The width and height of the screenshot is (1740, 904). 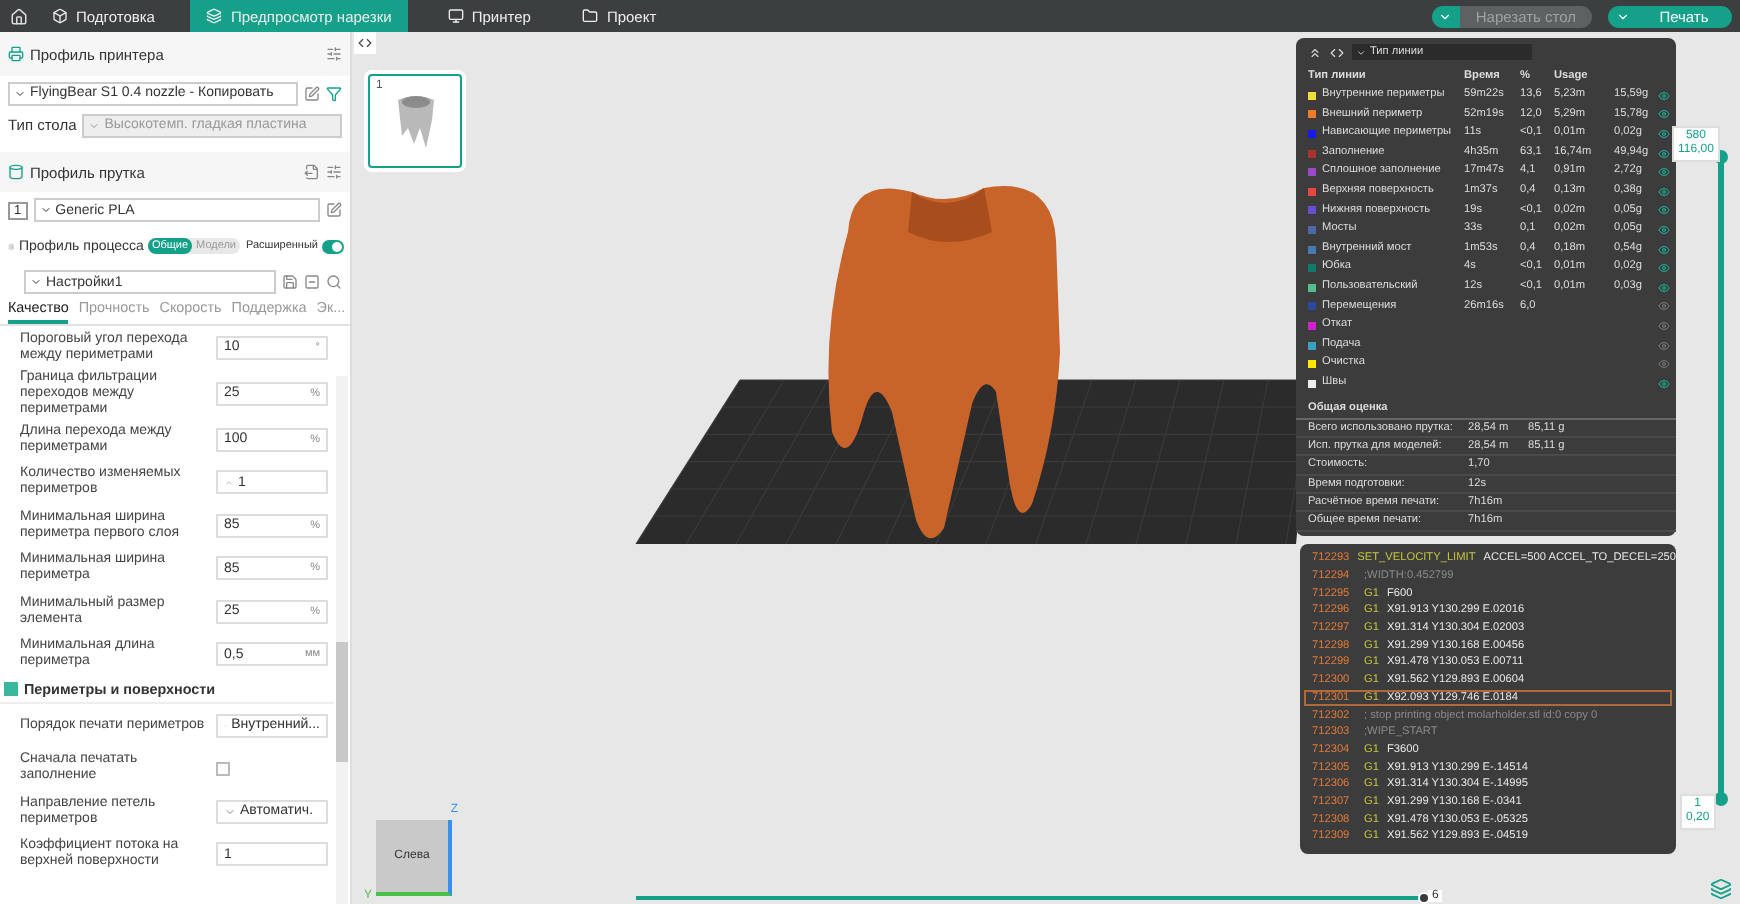 What do you see at coordinates (290, 282) in the screenshot?
I see `save-icon` at bounding box center [290, 282].